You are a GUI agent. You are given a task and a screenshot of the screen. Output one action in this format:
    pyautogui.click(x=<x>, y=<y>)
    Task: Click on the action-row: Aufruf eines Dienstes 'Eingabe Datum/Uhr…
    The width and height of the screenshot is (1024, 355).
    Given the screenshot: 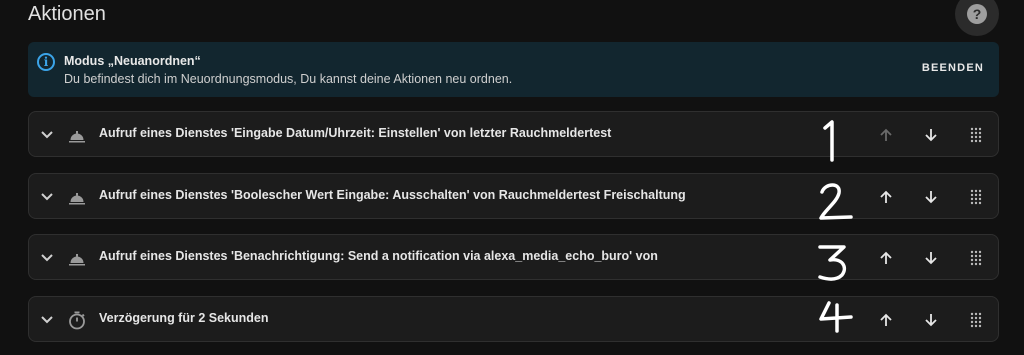 What is the action you would take?
    pyautogui.click(x=513, y=136)
    